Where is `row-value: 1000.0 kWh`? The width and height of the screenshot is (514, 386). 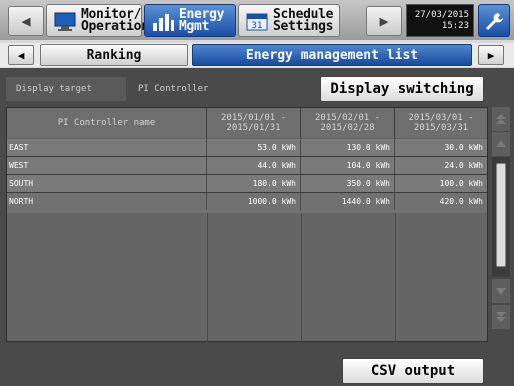
row-value: 1000.0 kWh is located at coordinates (254, 201).